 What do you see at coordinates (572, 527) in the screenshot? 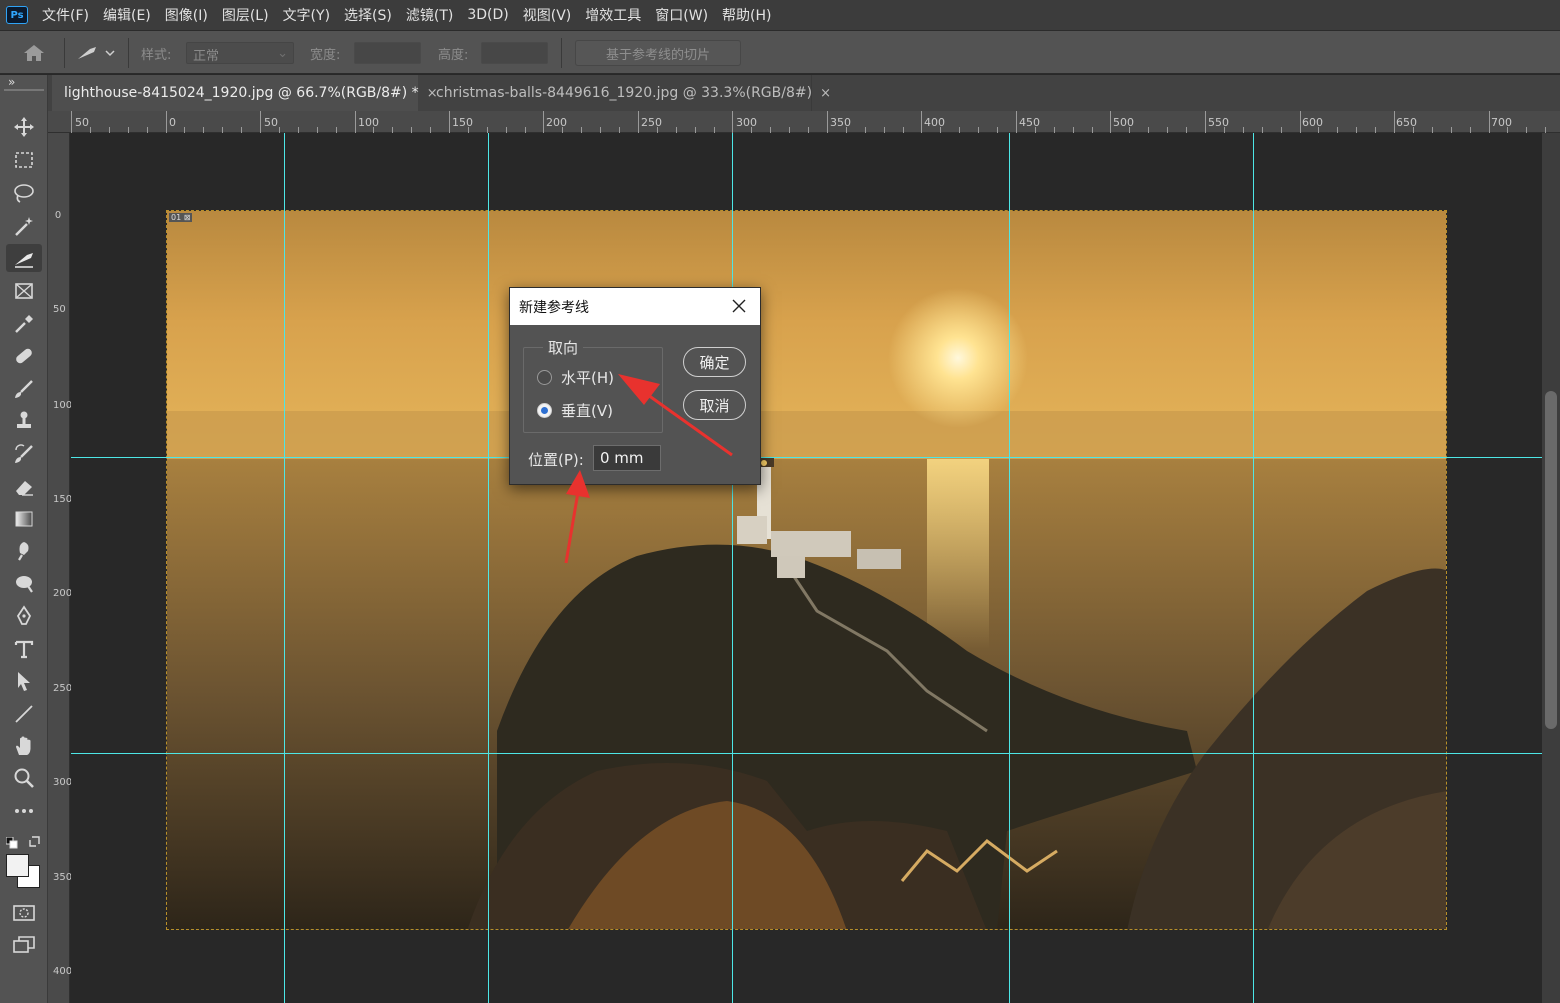
I see `arrow-to-position-label` at bounding box center [572, 527].